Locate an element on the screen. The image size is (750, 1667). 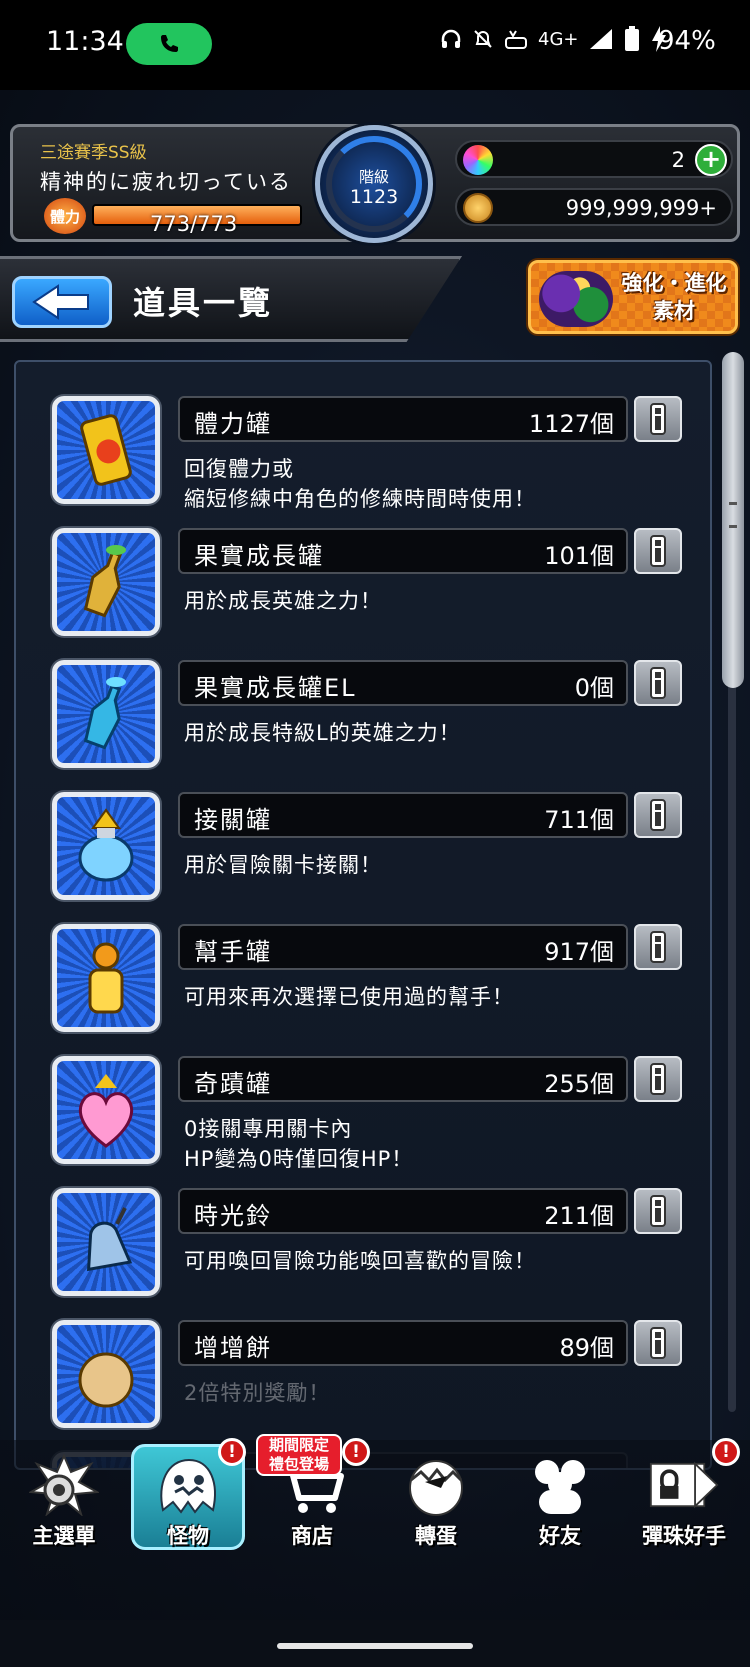
page-title: 道具一覽 is located at coordinates (203, 303).